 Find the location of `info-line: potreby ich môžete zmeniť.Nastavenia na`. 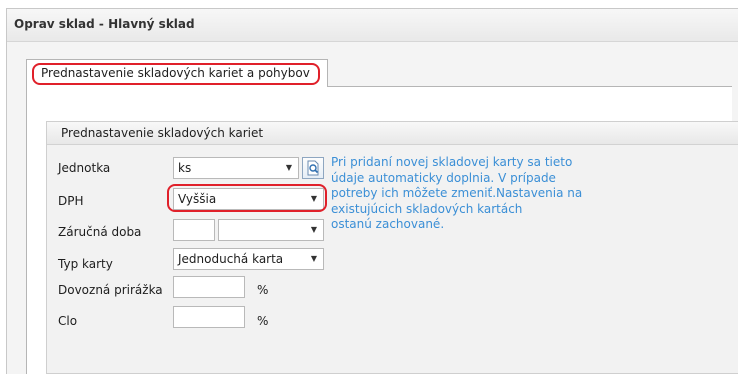

info-line: potreby ich môžete zmeniť.Nastavenia na is located at coordinates (457, 193).